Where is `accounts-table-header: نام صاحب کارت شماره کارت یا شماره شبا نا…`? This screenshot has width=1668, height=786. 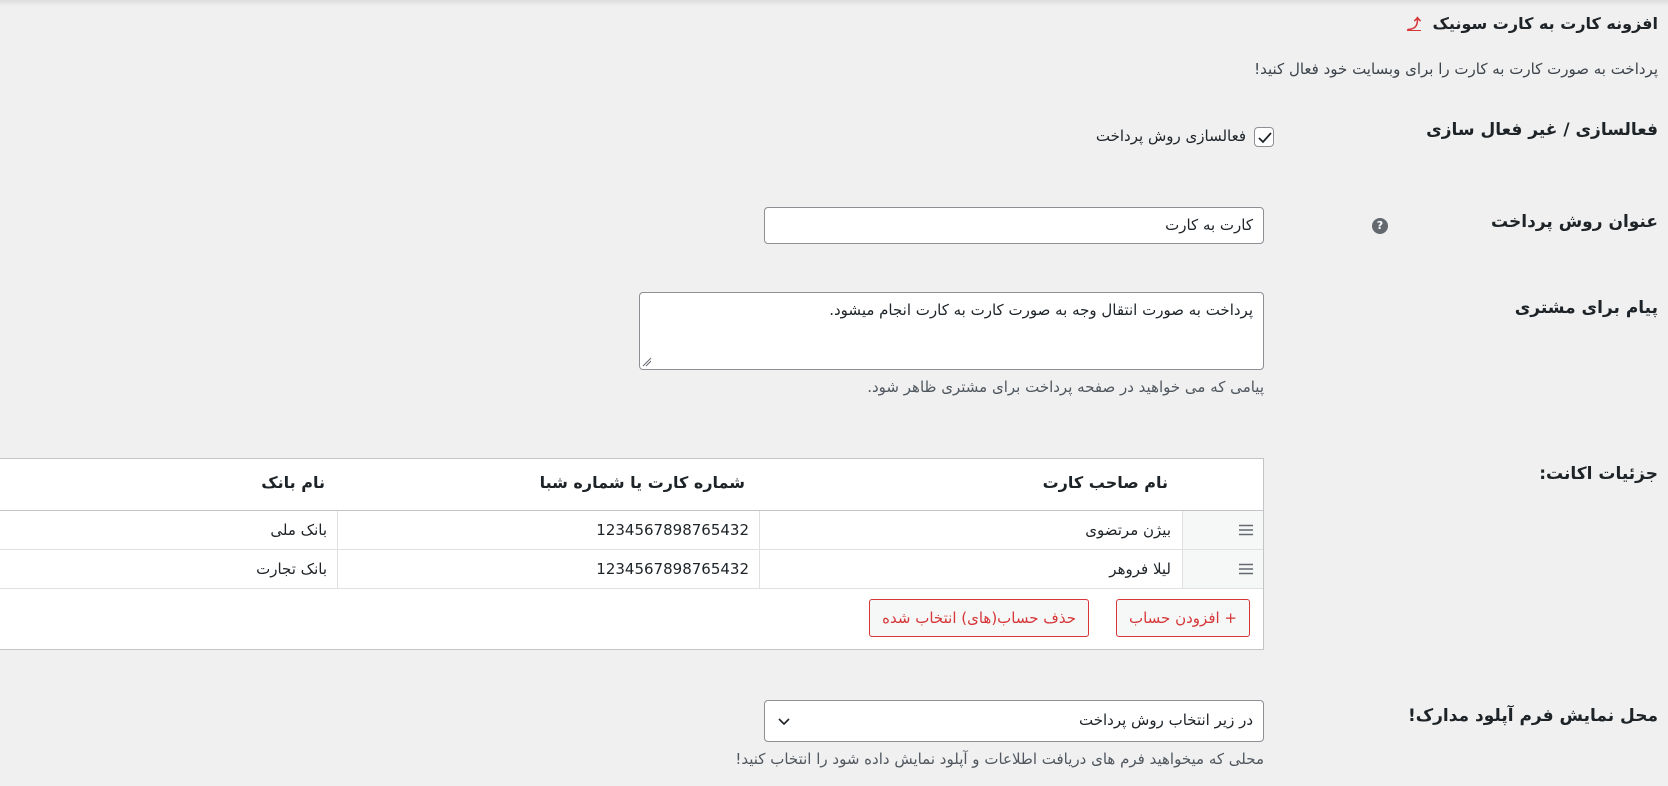 accounts-table-header: نام صاحب کارت شماره کارت یا شماره شبا نا… is located at coordinates (631, 485).